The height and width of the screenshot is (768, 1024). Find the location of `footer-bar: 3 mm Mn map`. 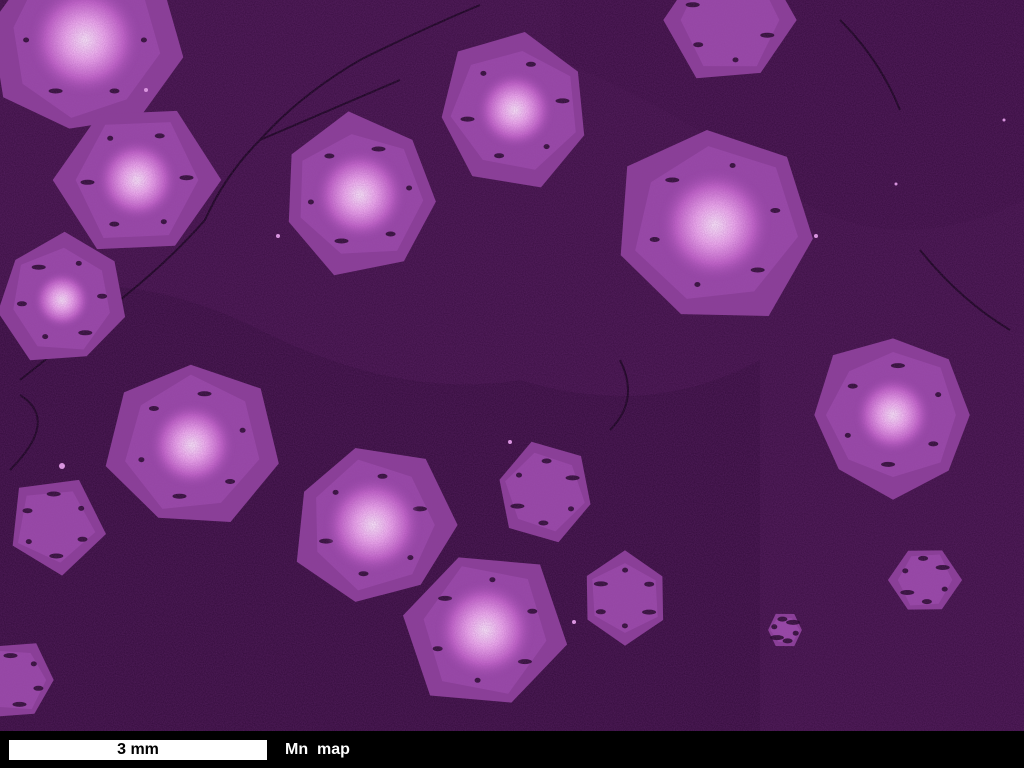

footer-bar: 3 mm Mn map is located at coordinates (512, 749).